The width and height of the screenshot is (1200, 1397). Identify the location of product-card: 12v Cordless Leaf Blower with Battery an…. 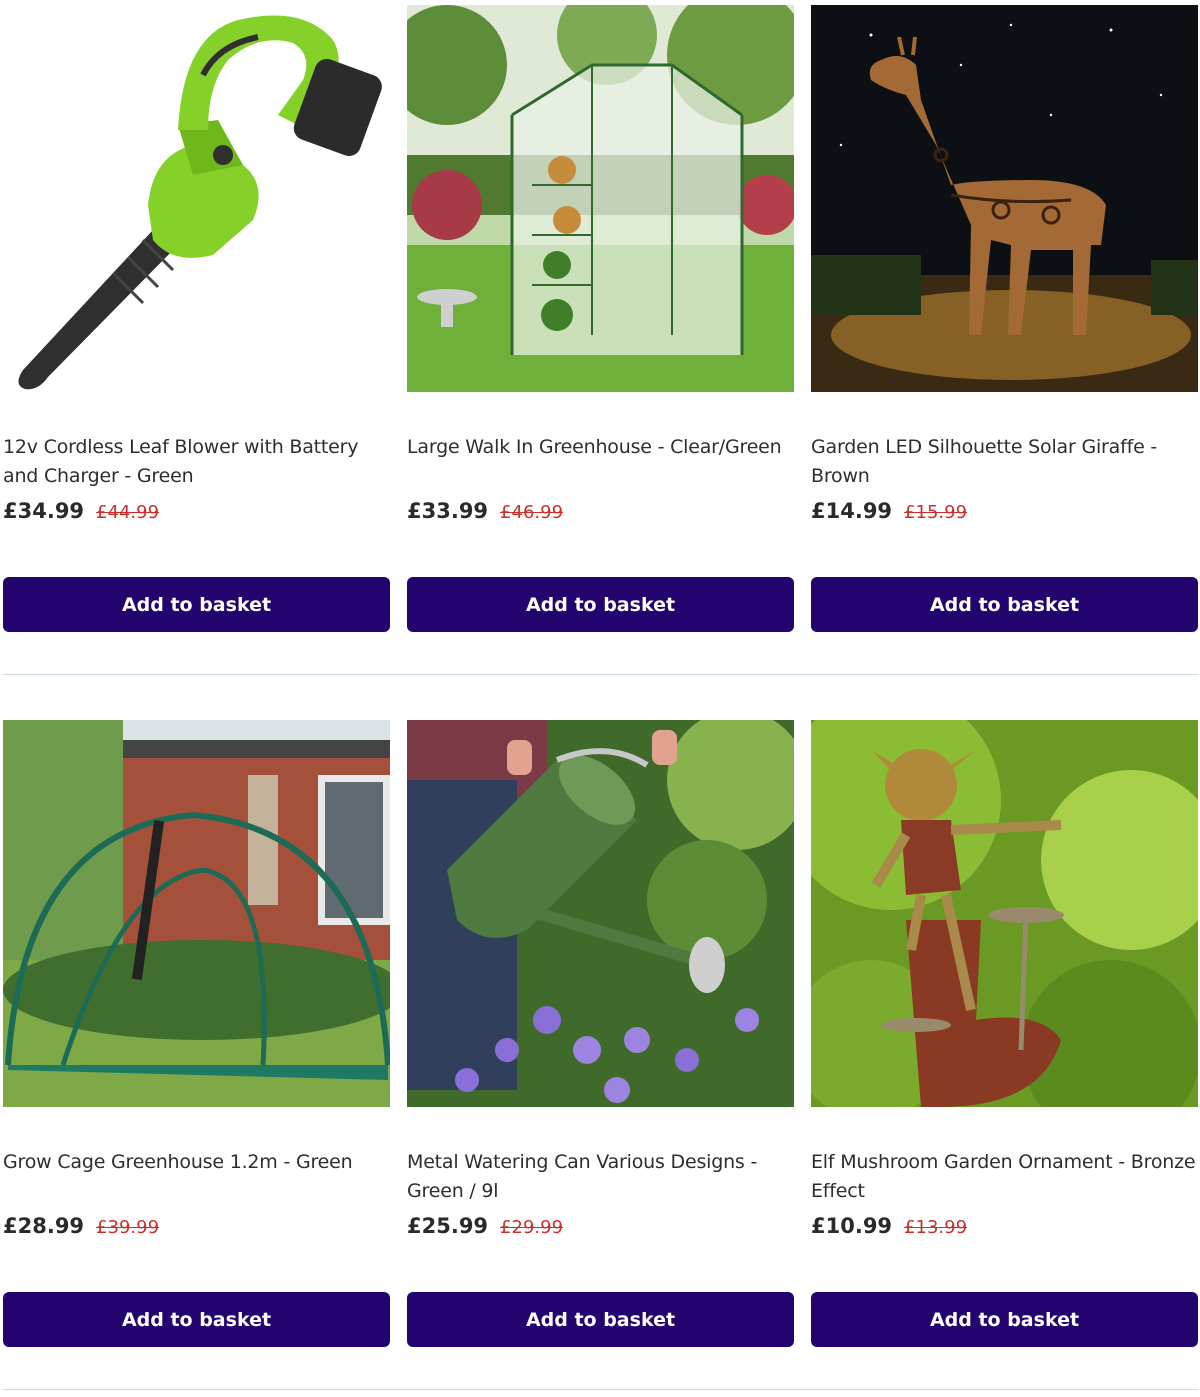
(196, 320).